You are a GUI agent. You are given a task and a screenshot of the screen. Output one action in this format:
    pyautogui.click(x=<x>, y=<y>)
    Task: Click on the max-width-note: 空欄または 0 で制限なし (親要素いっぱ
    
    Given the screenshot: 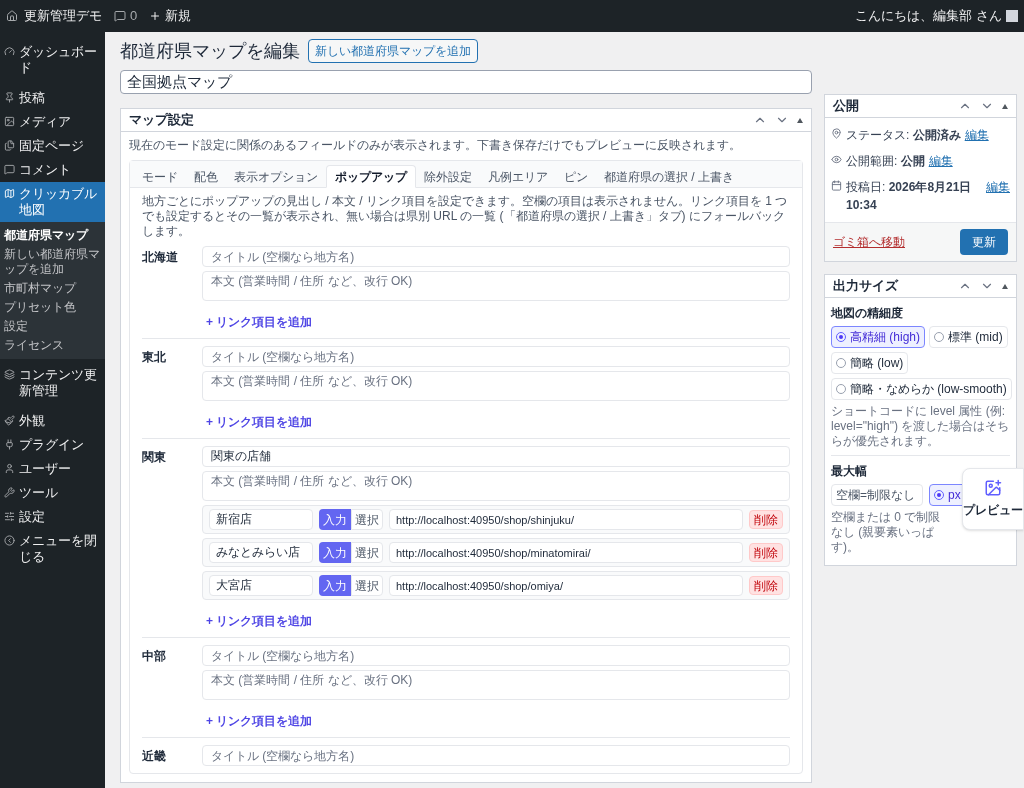 What is the action you would take?
    pyautogui.click(x=886, y=525)
    